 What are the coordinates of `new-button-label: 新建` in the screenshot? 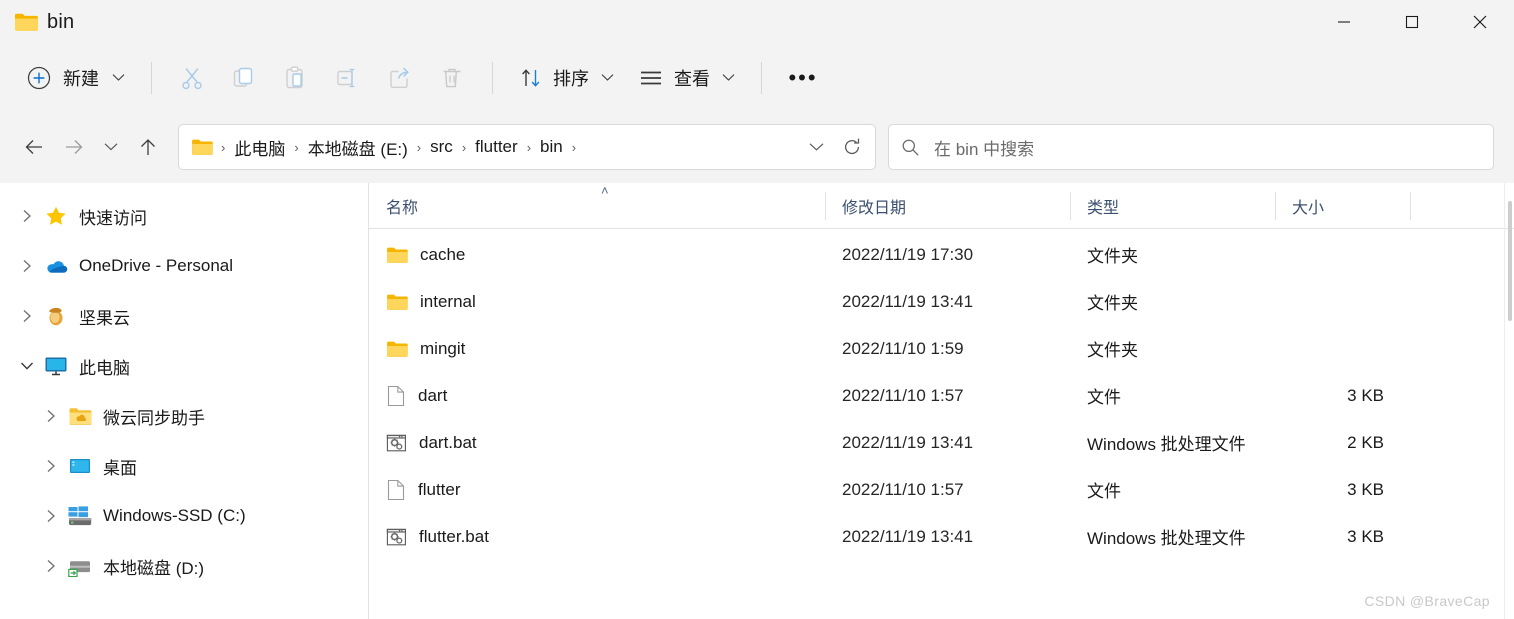 It's located at (81, 78).